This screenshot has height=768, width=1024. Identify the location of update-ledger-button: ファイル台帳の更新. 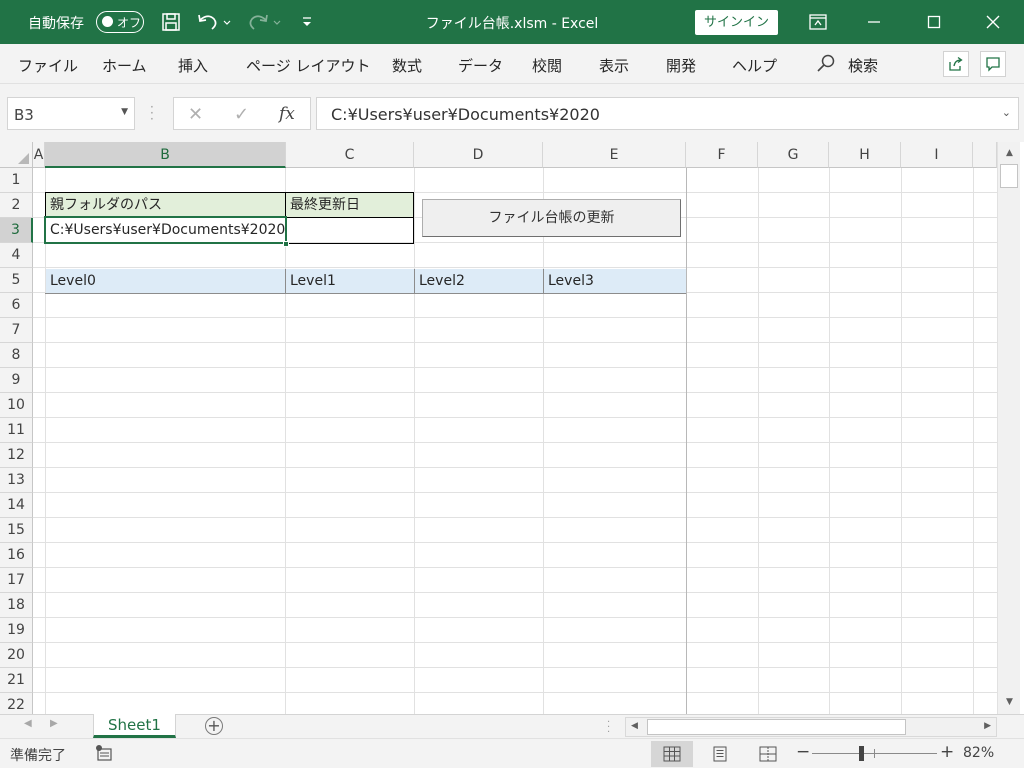
(551, 218).